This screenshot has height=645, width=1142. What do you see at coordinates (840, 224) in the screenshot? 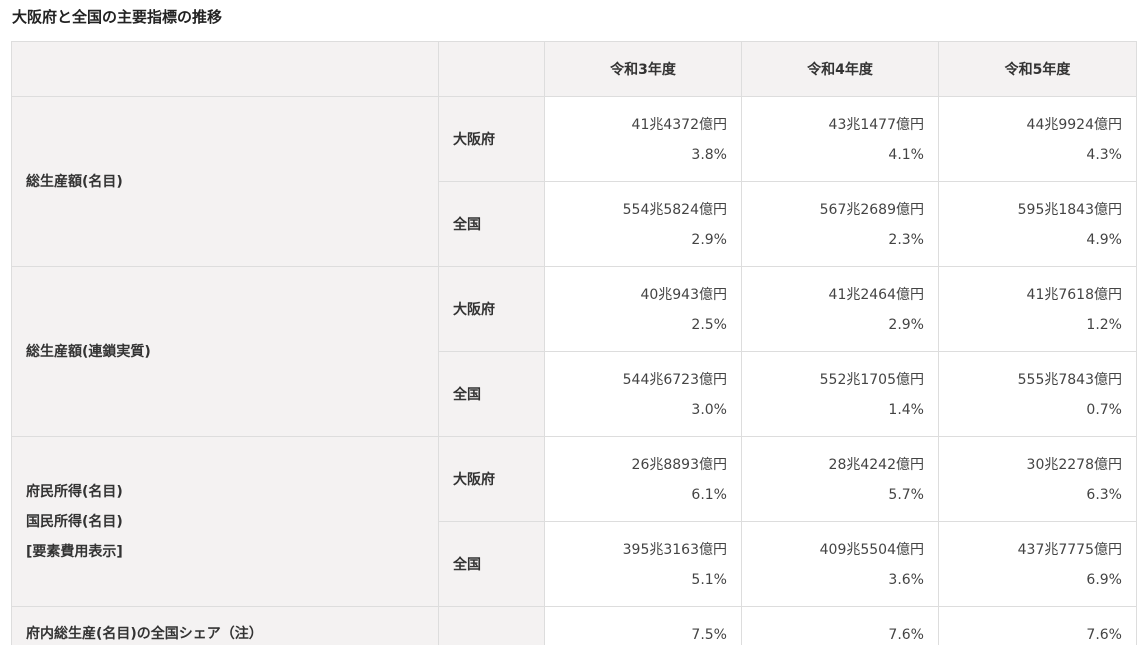
I see `value-cell: 567兆2689億円 2.3%` at bounding box center [840, 224].